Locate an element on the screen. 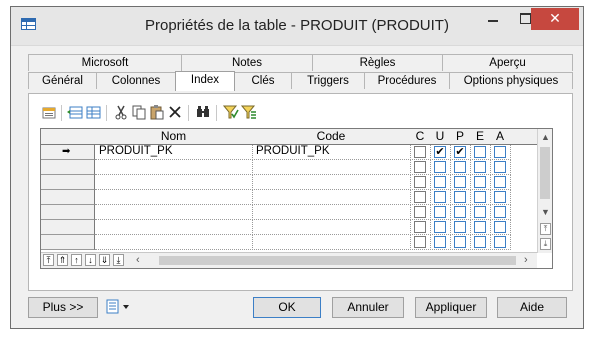 The width and height of the screenshot is (597, 343). clear-filter-icon is located at coordinates (249, 113).